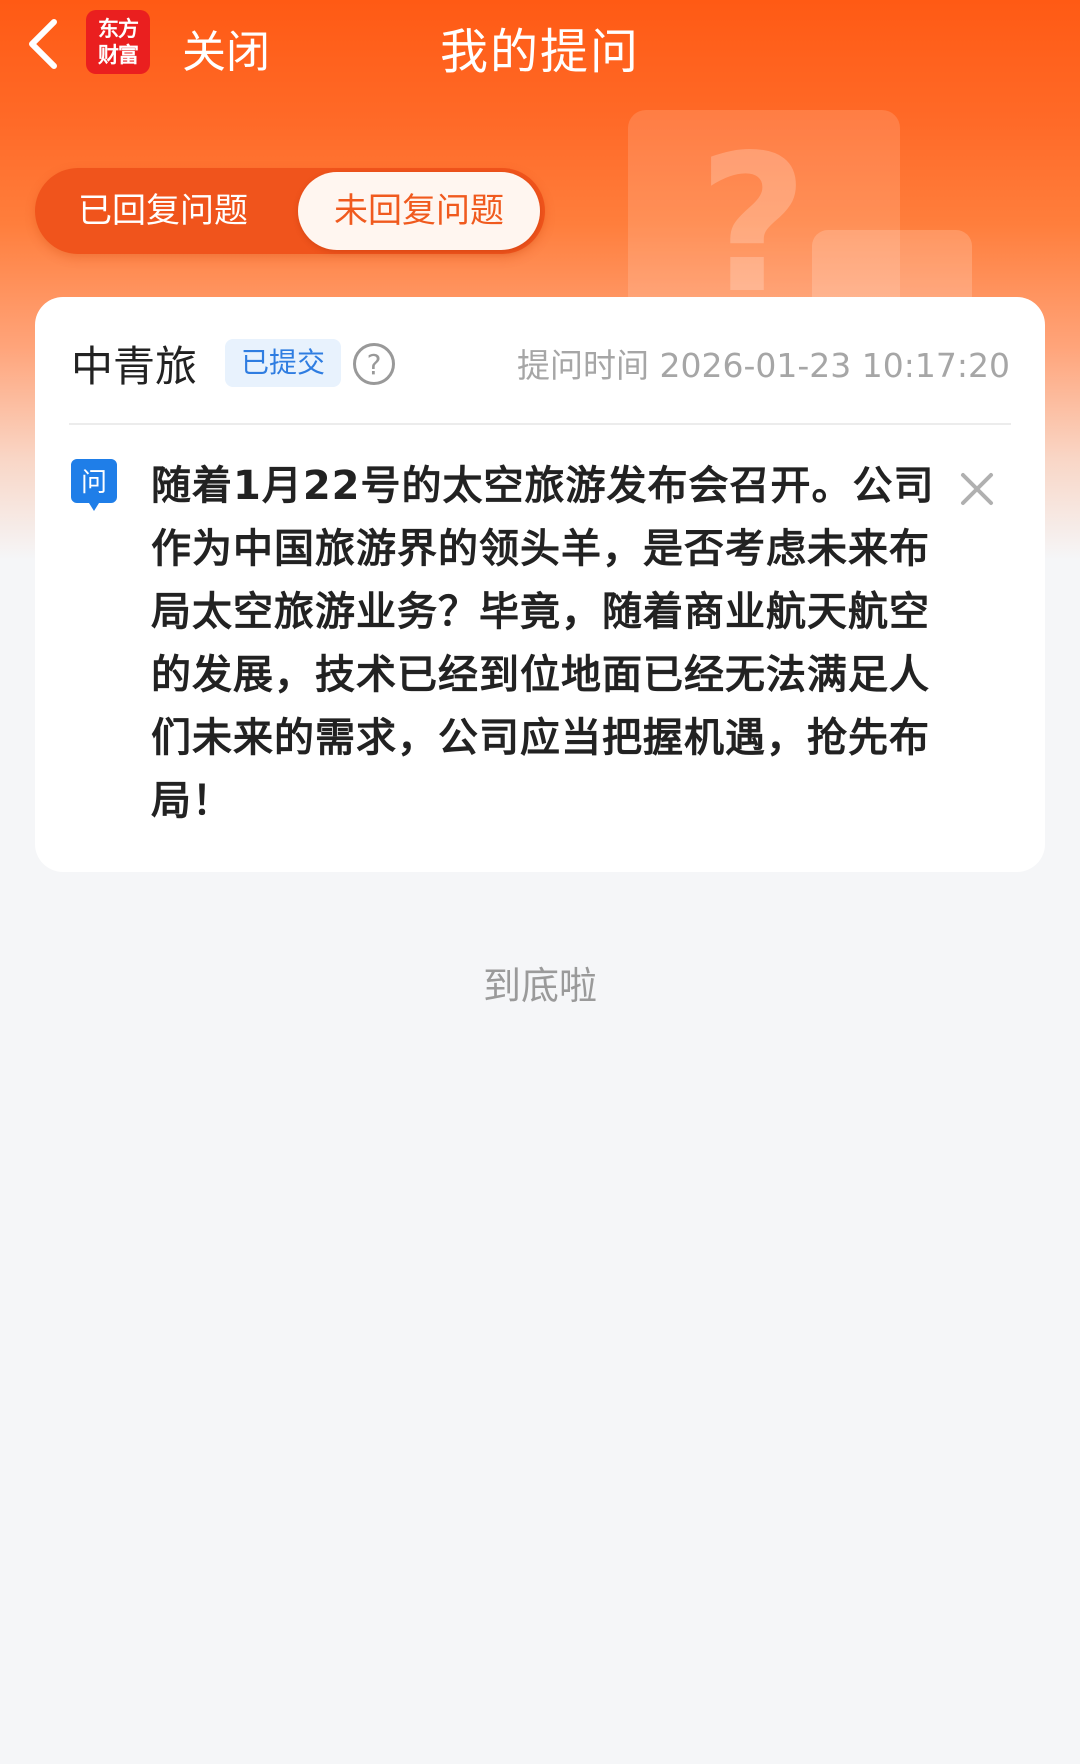 This screenshot has width=1080, height=1764. Describe the element at coordinates (540, 424) in the screenshot. I see `divider` at that location.